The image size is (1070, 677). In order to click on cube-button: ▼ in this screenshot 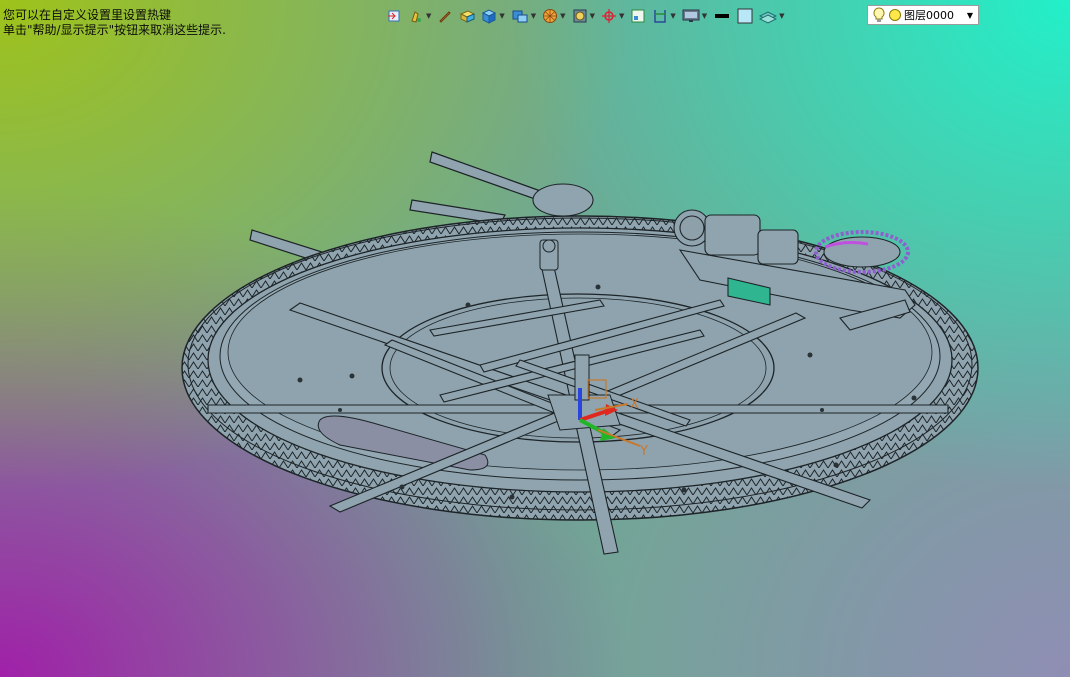, I will do `click(492, 16)`.